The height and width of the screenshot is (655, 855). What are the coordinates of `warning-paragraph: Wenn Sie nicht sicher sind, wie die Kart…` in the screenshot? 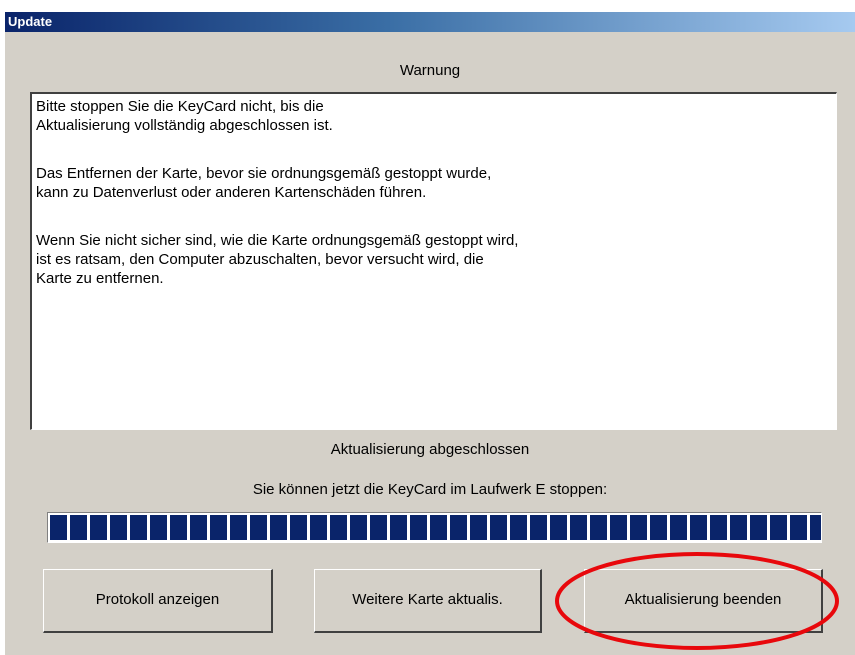 It's located at (277, 259).